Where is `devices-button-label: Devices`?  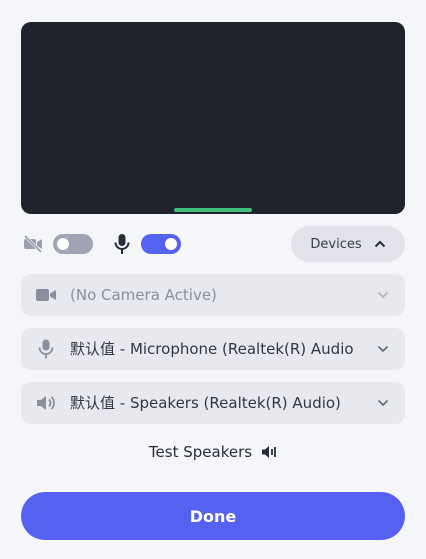 devices-button-label: Devices is located at coordinates (336, 244).